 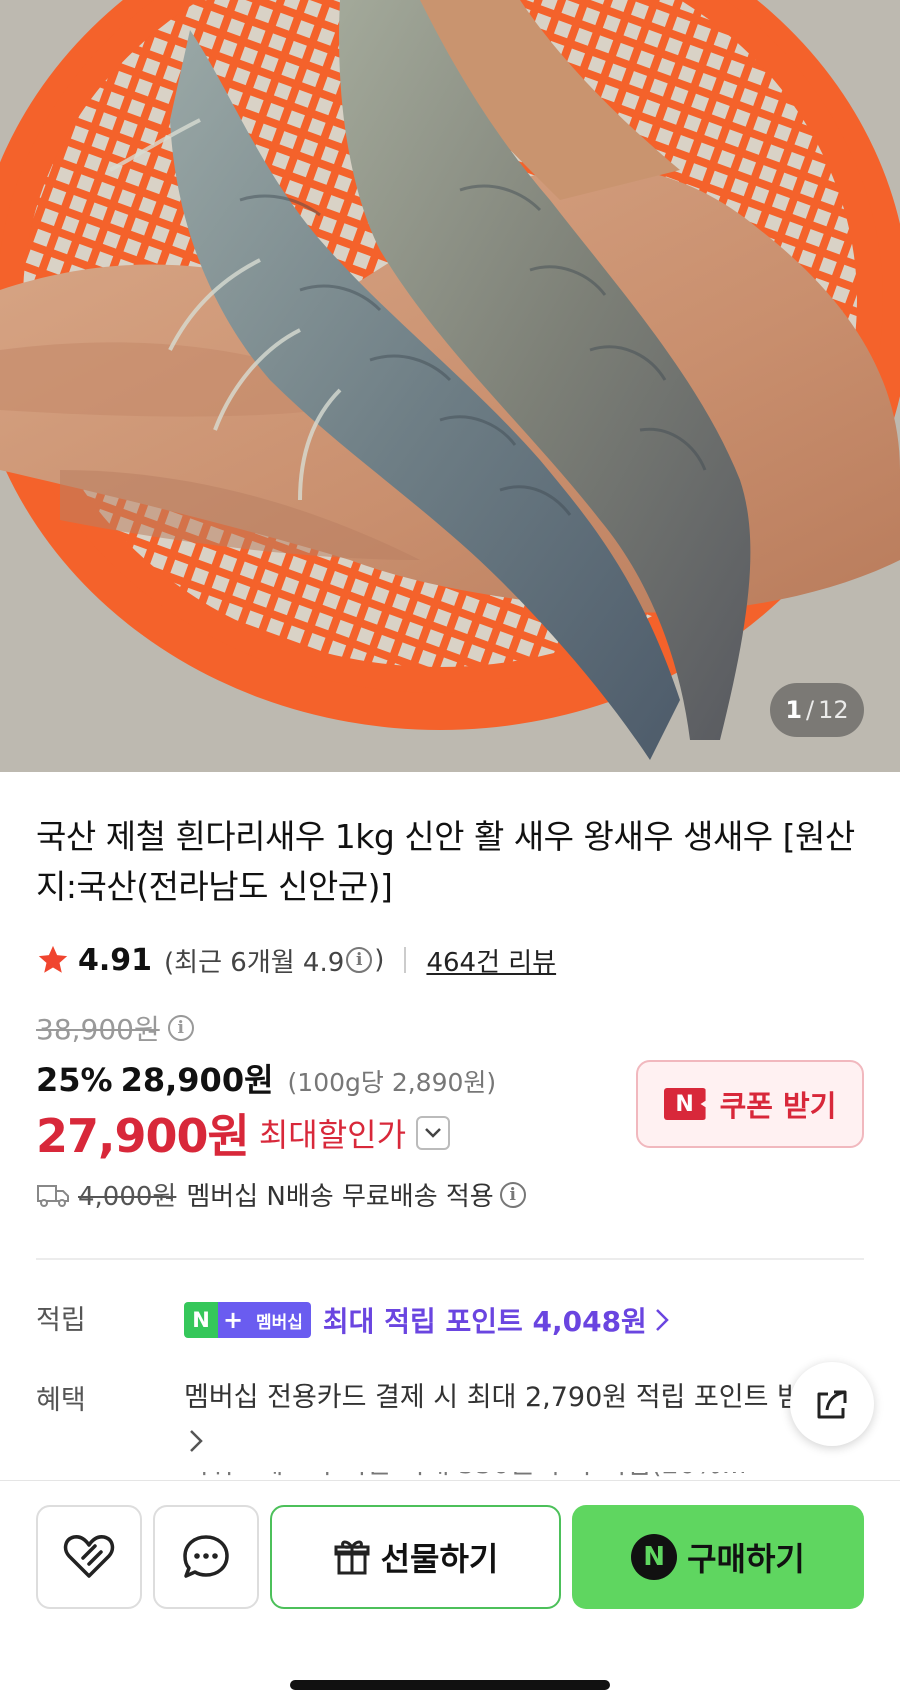 I want to click on benefit-text: 멤버십 전용카드 결제 시 최대 2,790원 적립 포인트 받, so click(x=489, y=1398).